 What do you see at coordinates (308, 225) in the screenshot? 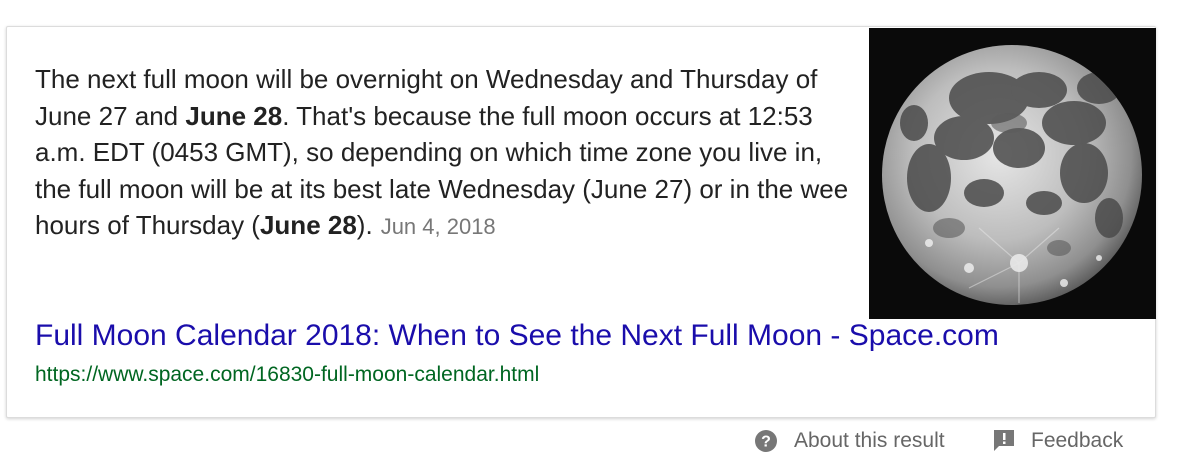
I see `snippet-bold-date-2: June 28` at bounding box center [308, 225].